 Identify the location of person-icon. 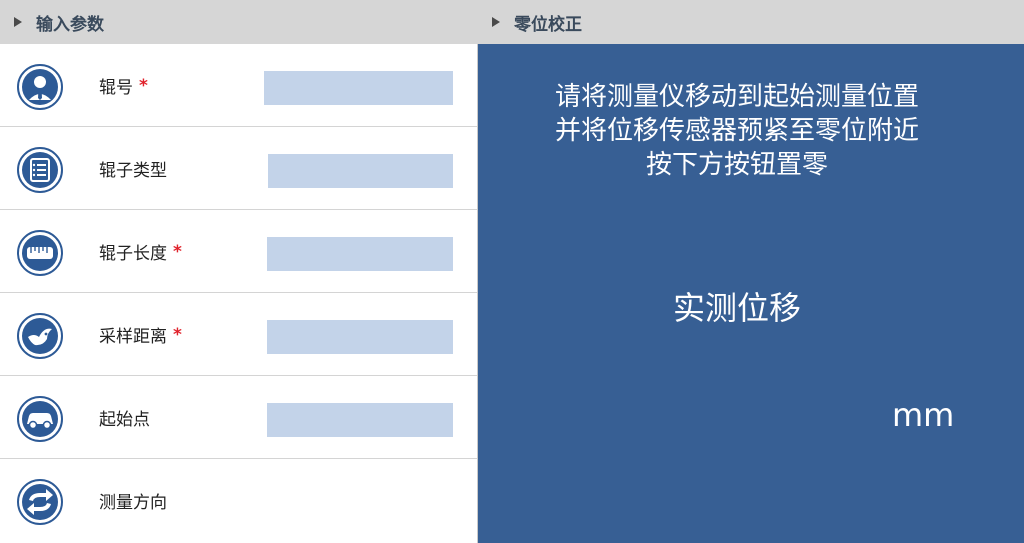
(40, 87).